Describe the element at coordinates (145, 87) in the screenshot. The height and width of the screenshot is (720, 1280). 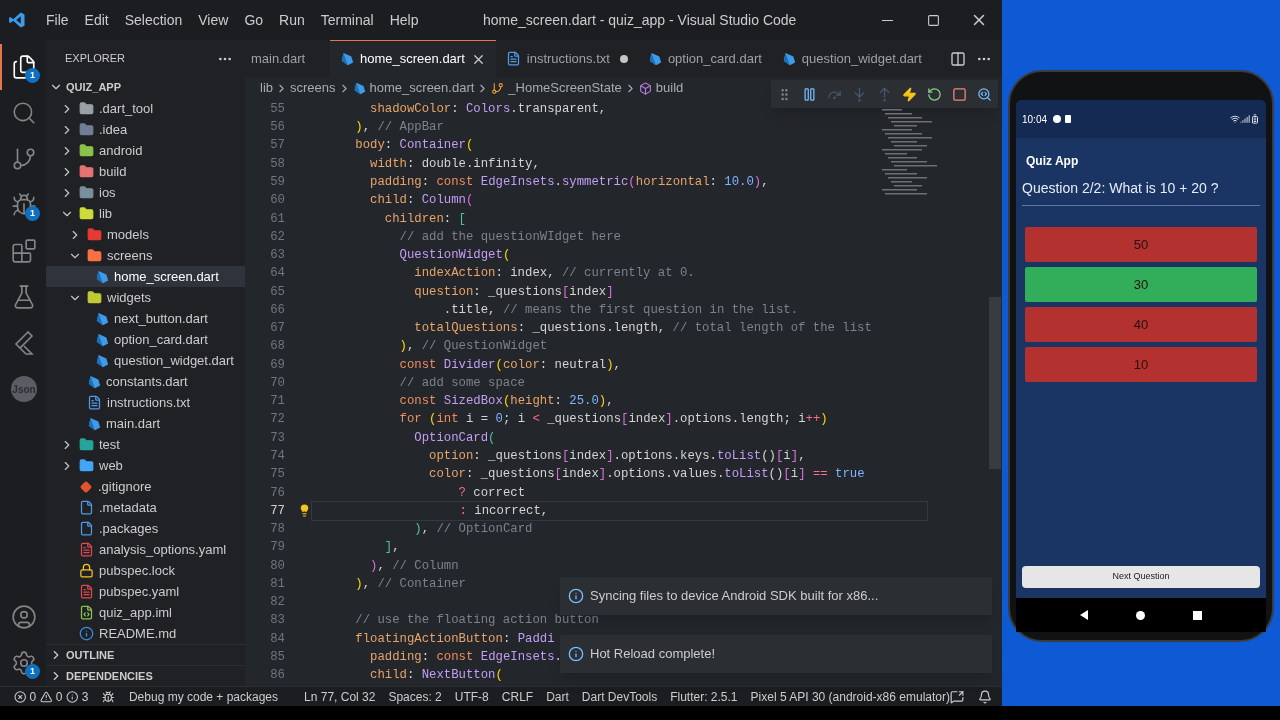
I see `project-header: QUIZ_APP` at that location.